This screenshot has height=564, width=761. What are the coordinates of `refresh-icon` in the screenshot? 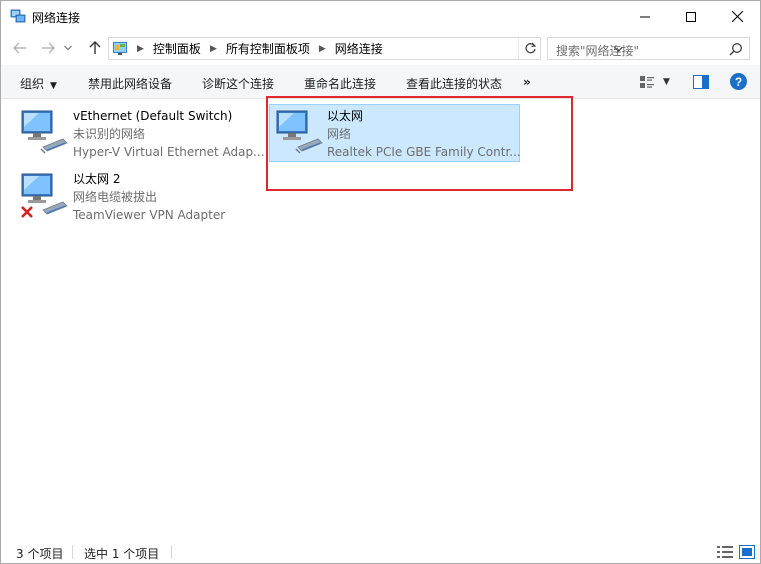 It's located at (530, 48).